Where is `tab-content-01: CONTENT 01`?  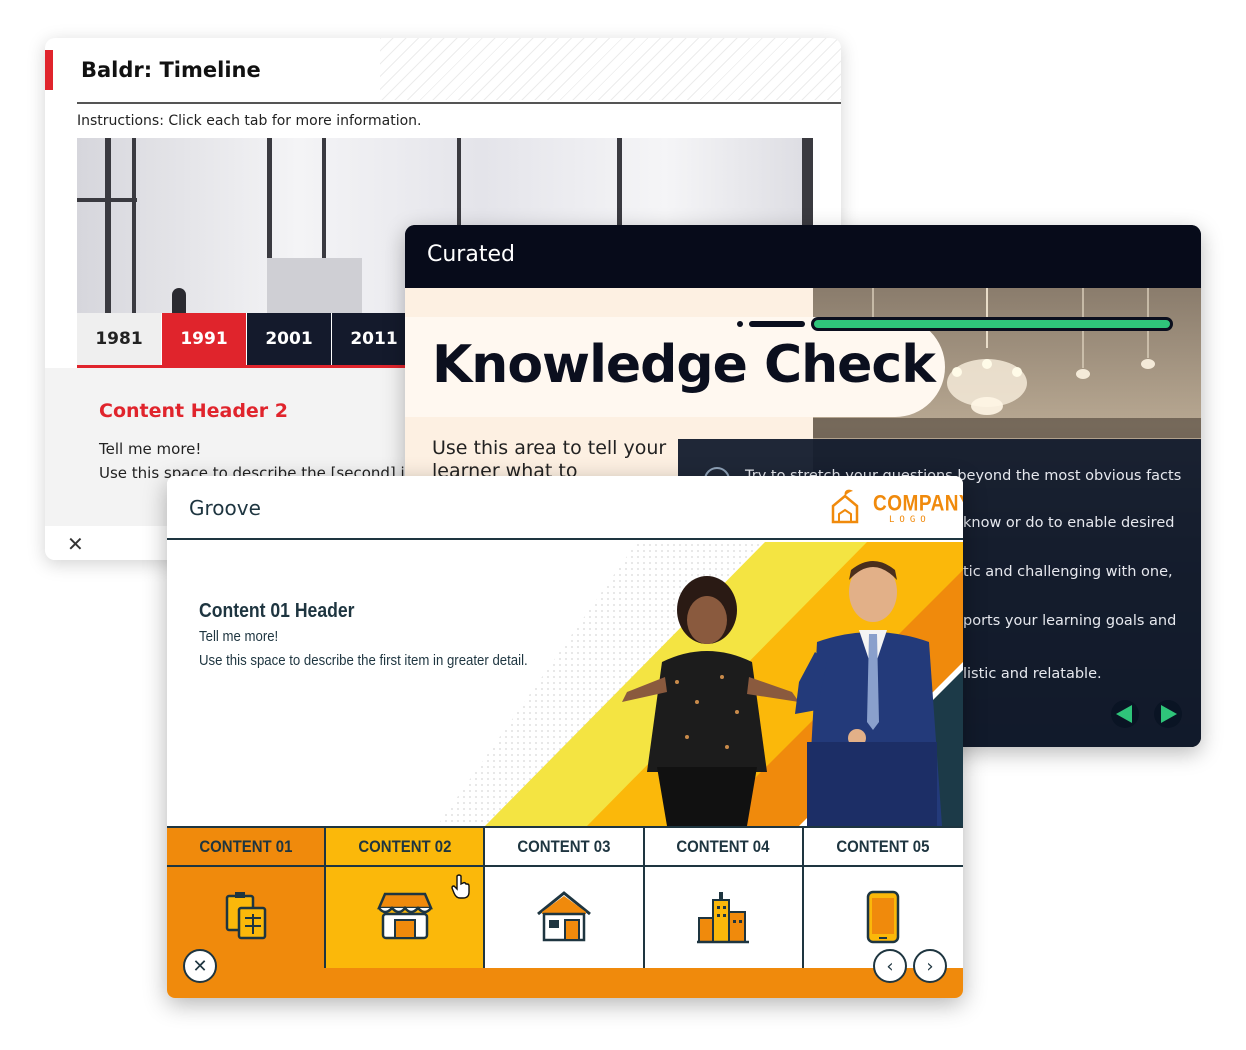
tab-content-01: CONTENT 01 is located at coordinates (247, 898).